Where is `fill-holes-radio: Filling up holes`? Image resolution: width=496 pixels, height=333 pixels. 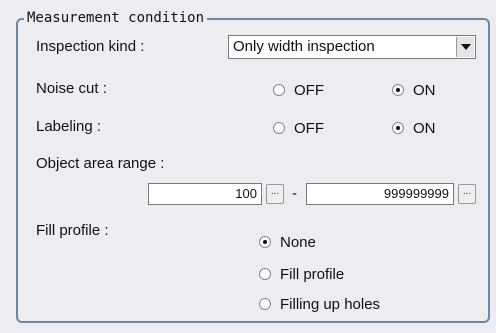 fill-holes-radio: Filling up holes is located at coordinates (319, 304).